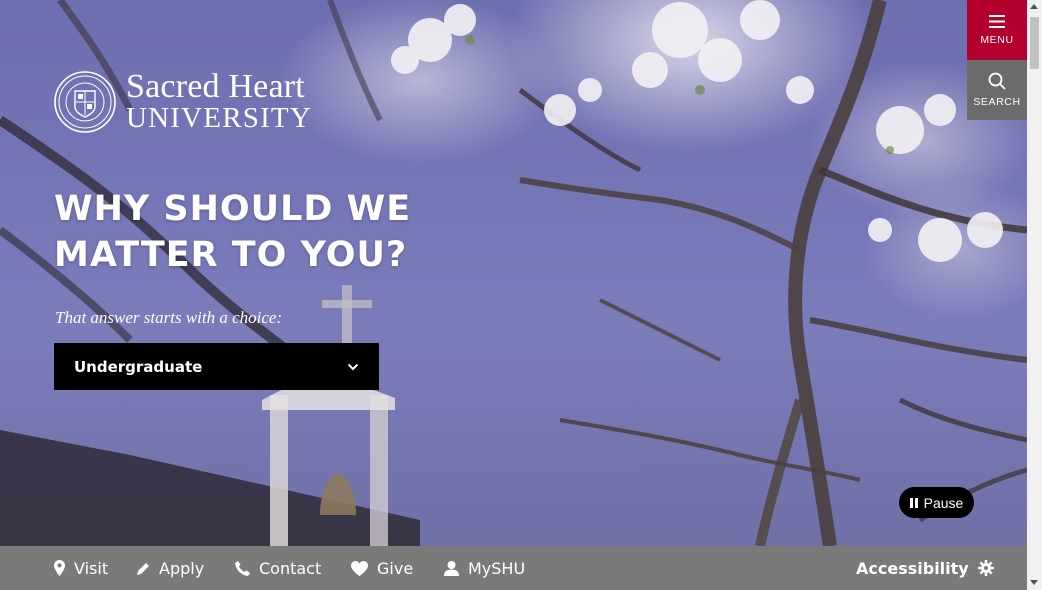 The image size is (1042, 590). I want to click on headline-line-1: WHY SHOULD WE, so click(233, 209).